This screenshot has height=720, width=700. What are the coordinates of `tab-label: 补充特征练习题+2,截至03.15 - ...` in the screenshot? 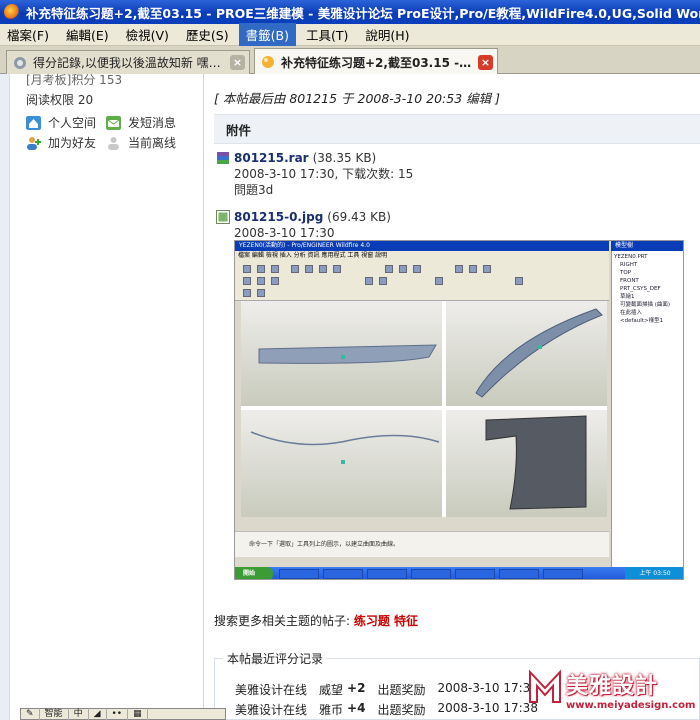 It's located at (377, 62).